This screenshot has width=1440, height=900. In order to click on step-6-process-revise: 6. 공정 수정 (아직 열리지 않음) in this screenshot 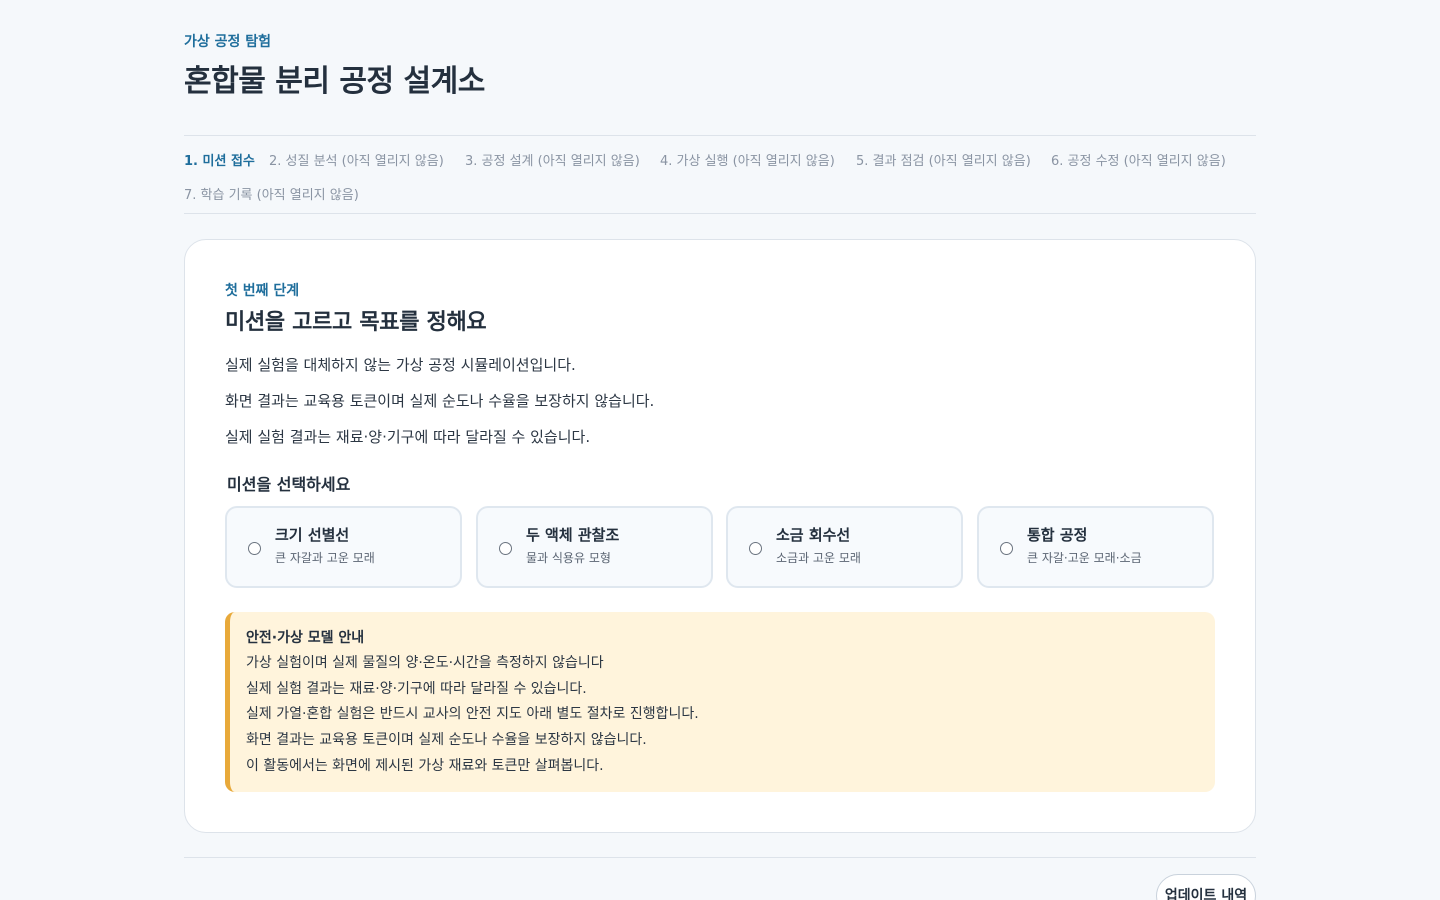, I will do `click(1138, 161)`.